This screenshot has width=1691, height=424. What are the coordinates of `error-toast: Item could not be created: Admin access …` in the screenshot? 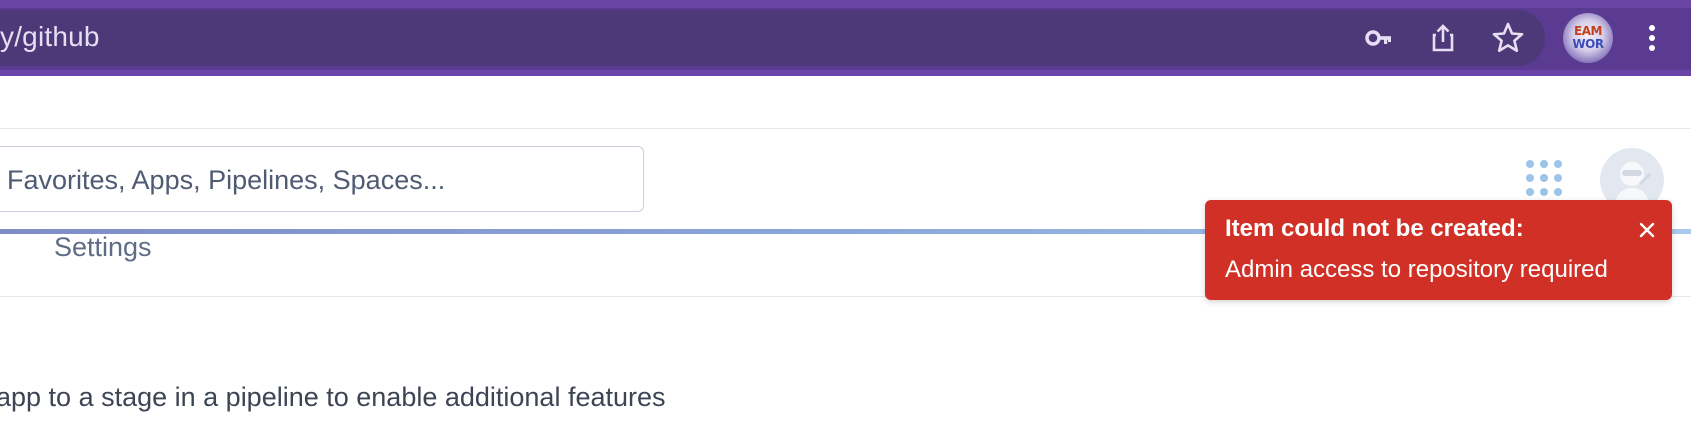 It's located at (1438, 250).